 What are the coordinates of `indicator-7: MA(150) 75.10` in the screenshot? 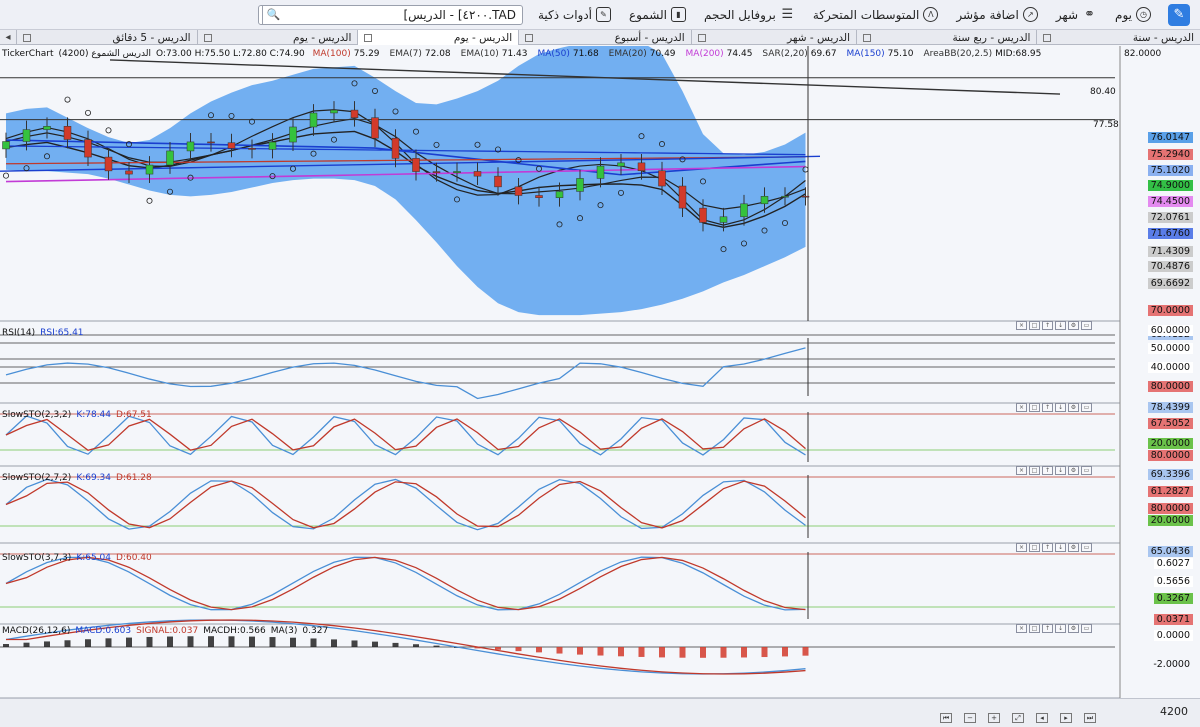 It's located at (883, 54).